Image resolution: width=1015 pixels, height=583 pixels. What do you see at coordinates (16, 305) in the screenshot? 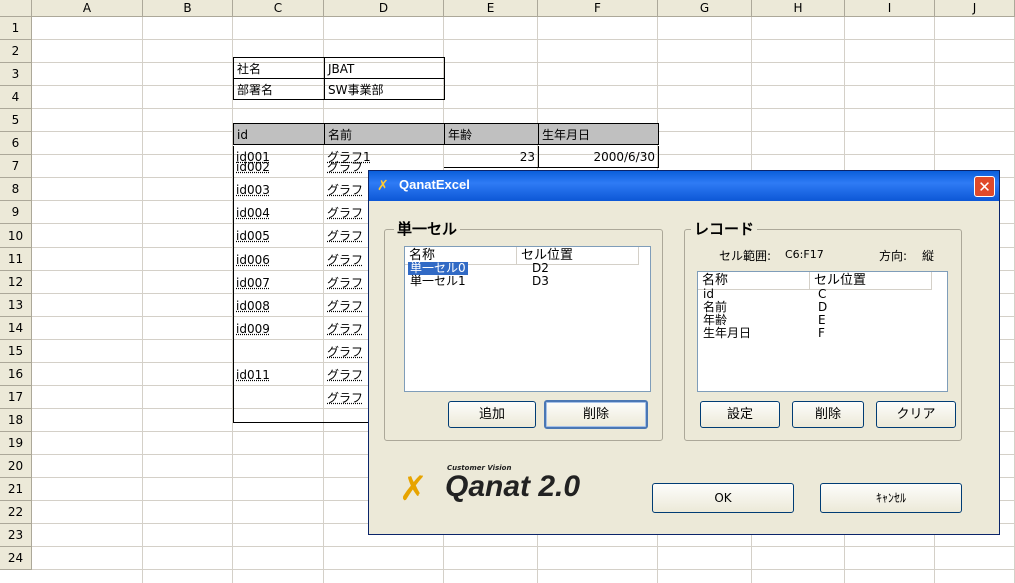
I see `row-header: 13` at bounding box center [16, 305].